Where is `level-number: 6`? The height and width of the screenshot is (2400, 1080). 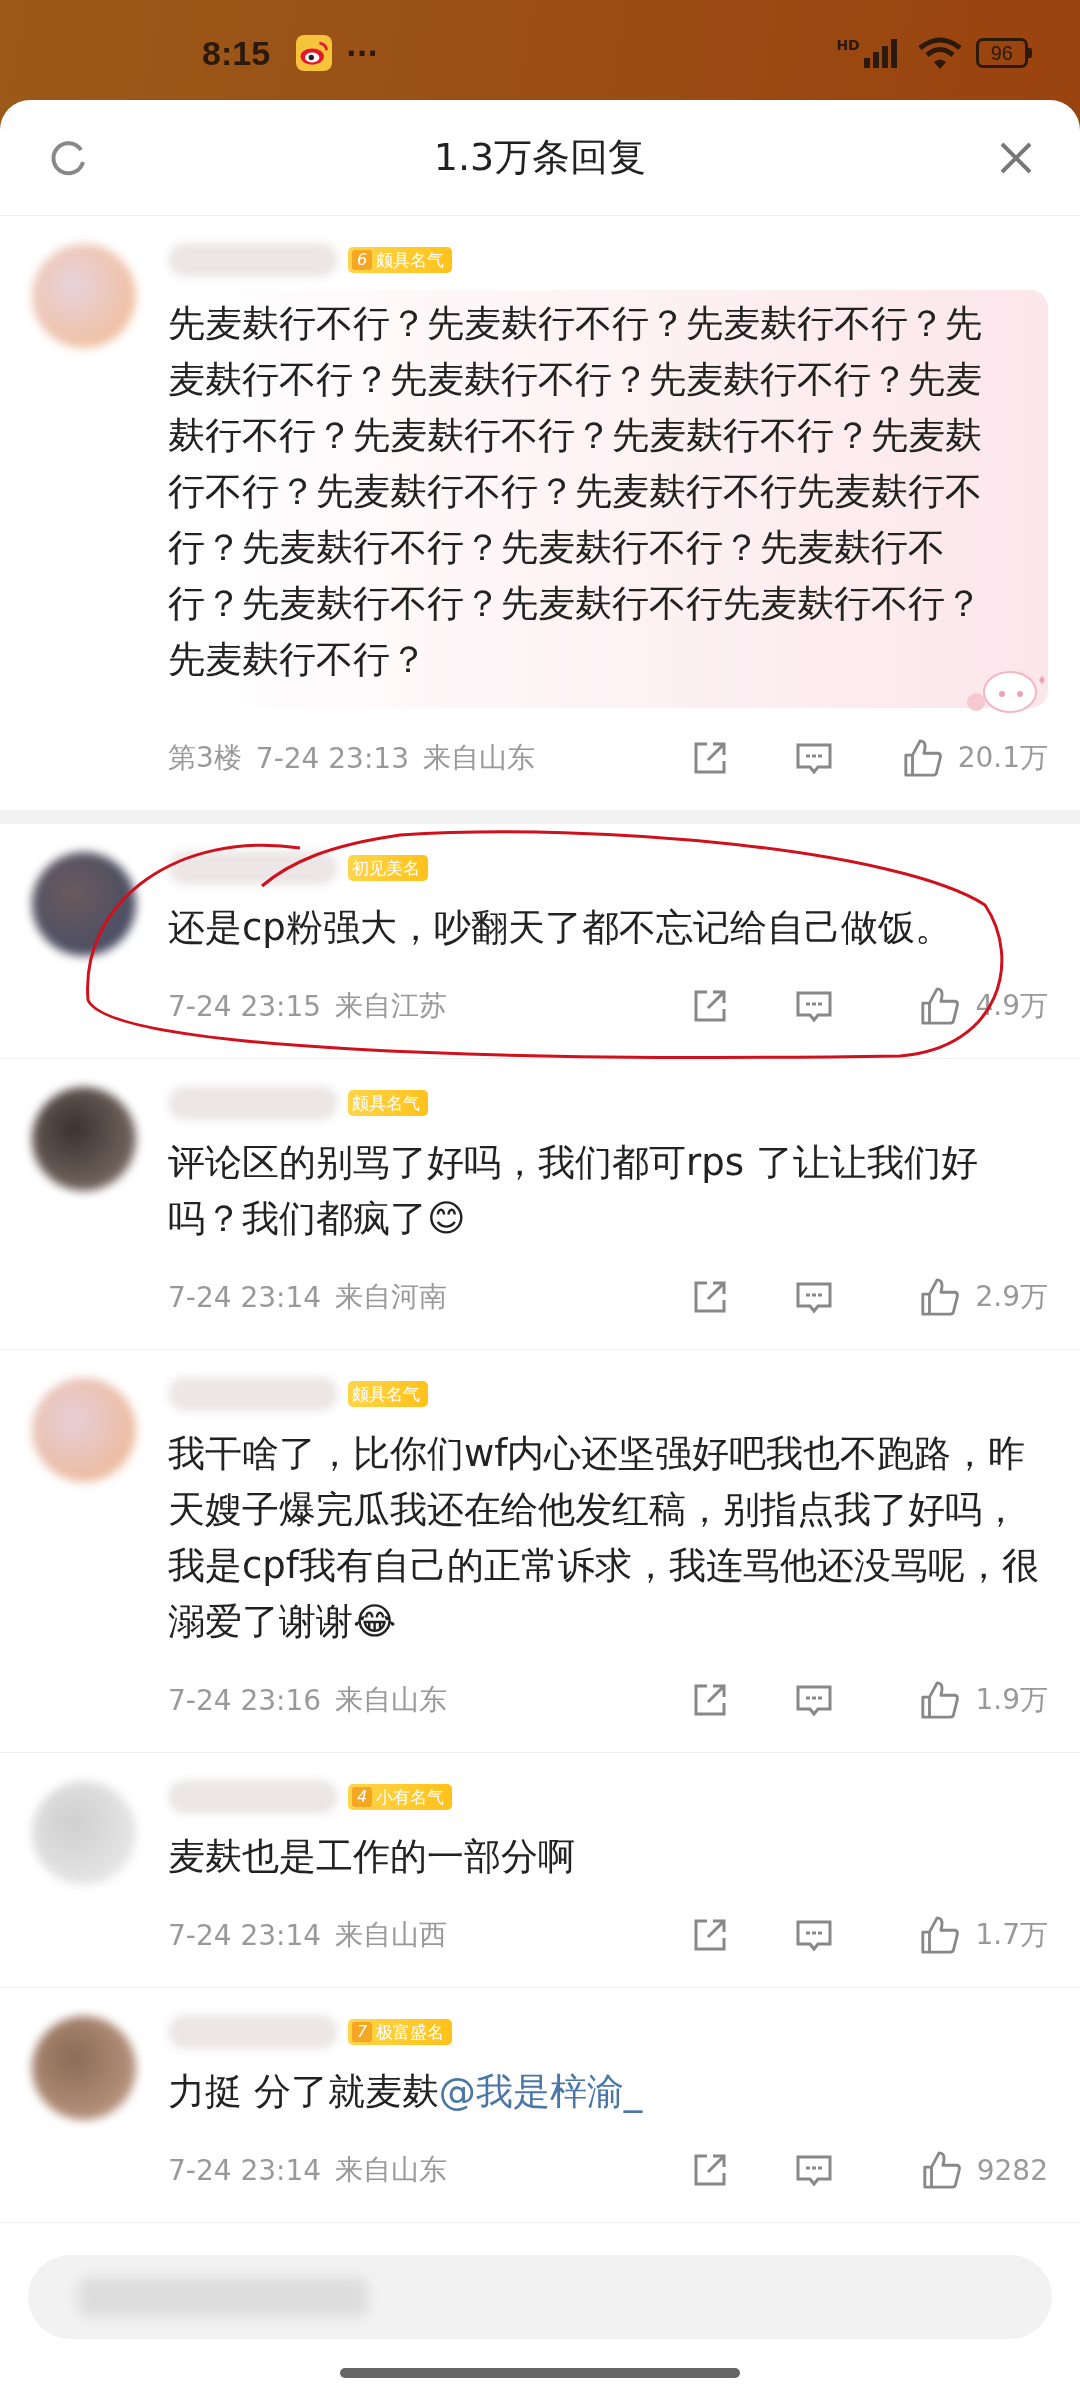 level-number: 6 is located at coordinates (362, 260).